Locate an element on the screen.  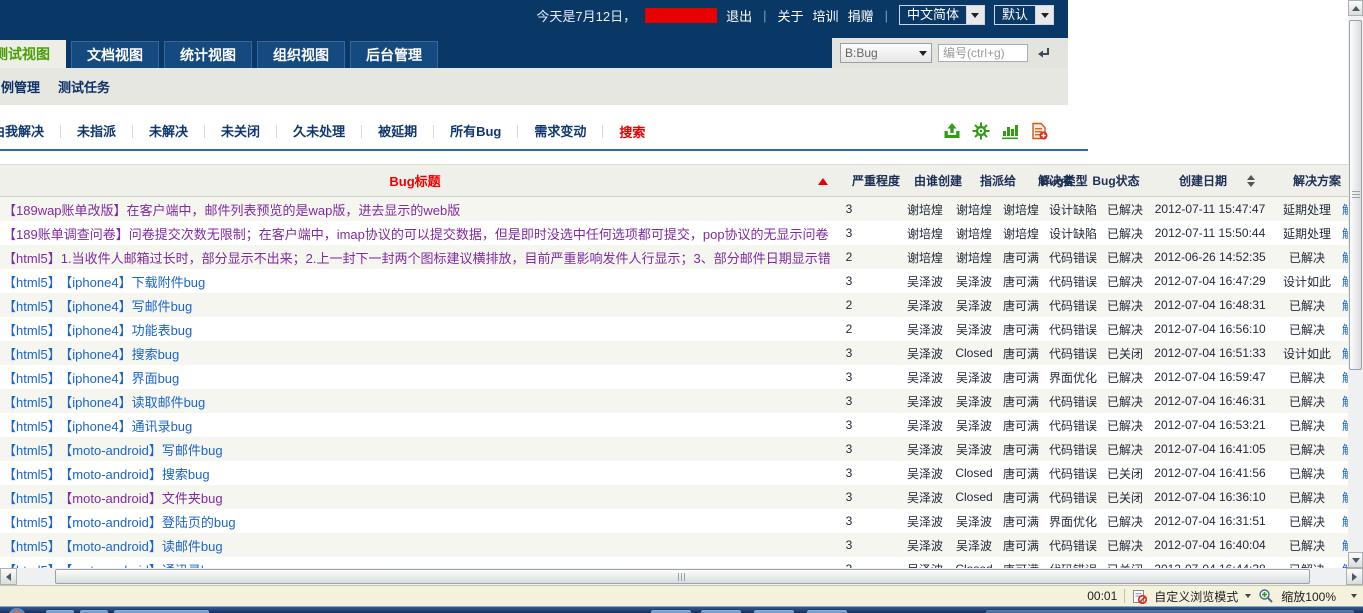
scroll-down-button is located at coordinates (1355, 560).